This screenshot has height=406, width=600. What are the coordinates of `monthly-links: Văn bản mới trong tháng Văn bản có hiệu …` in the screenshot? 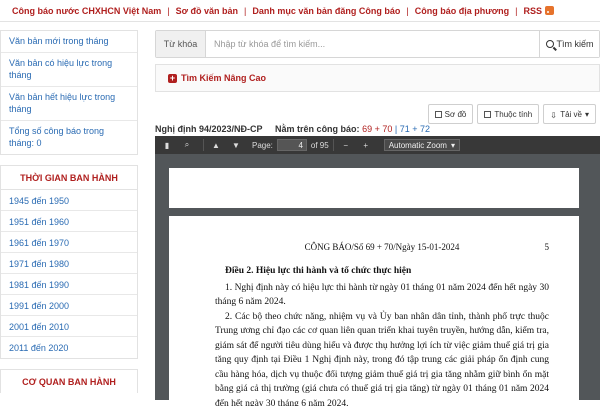 It's located at (69, 92).